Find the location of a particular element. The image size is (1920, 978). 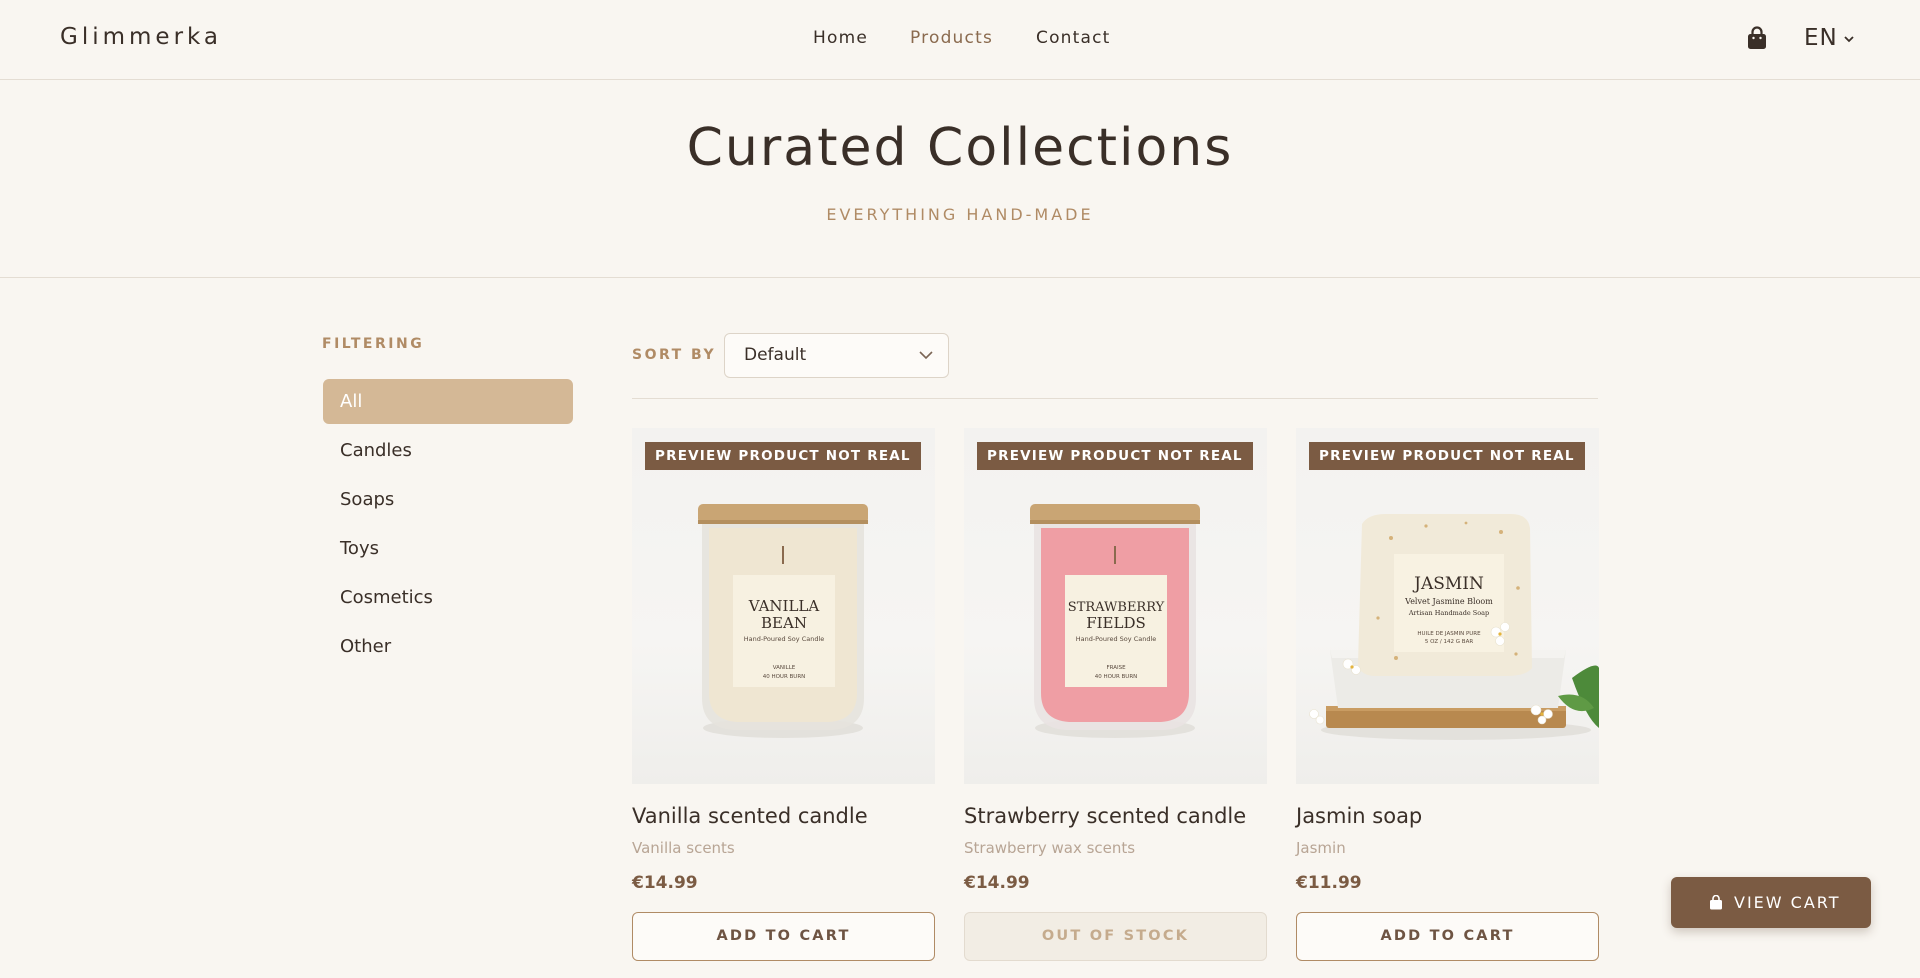

label-line-2: BEAN is located at coordinates (784, 623).